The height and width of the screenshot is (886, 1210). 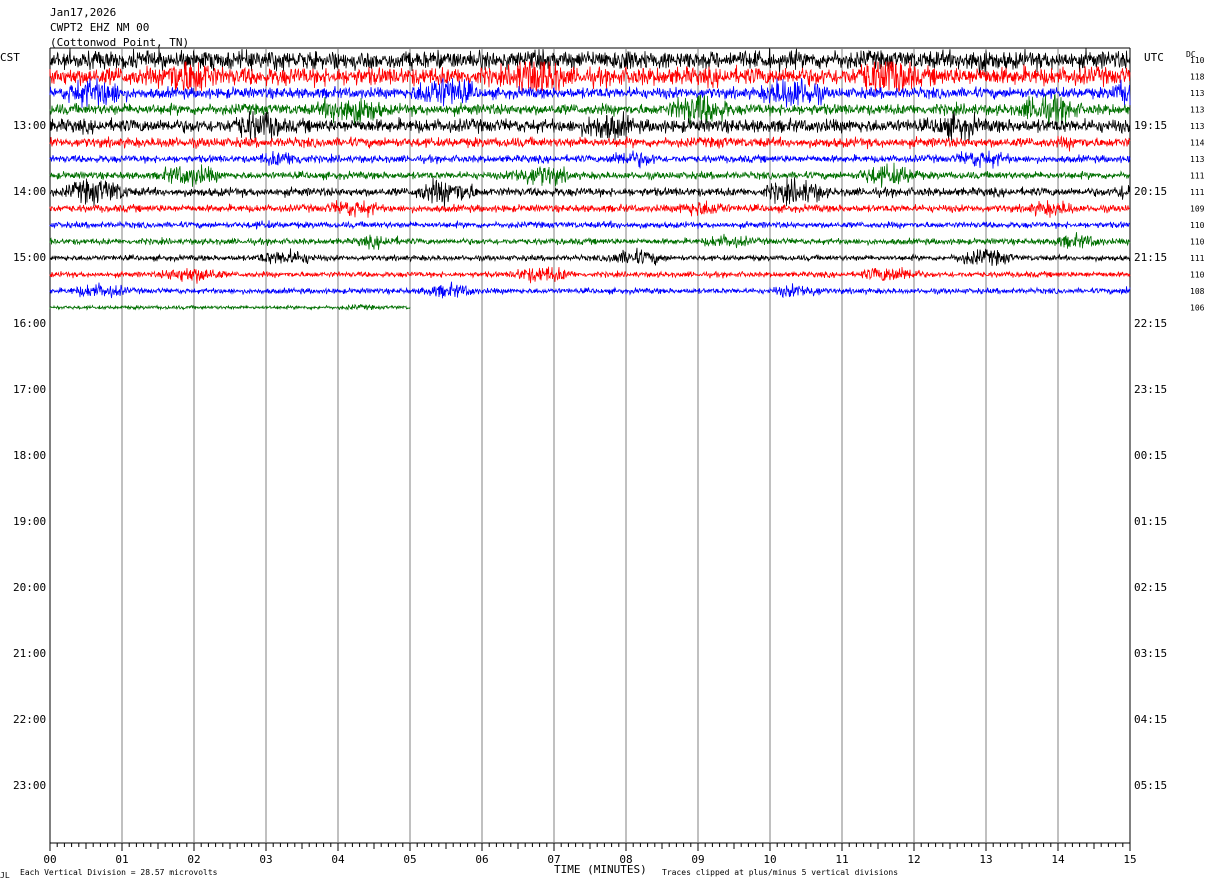 I want to click on x-tick-label: 13, so click(x=985, y=859).